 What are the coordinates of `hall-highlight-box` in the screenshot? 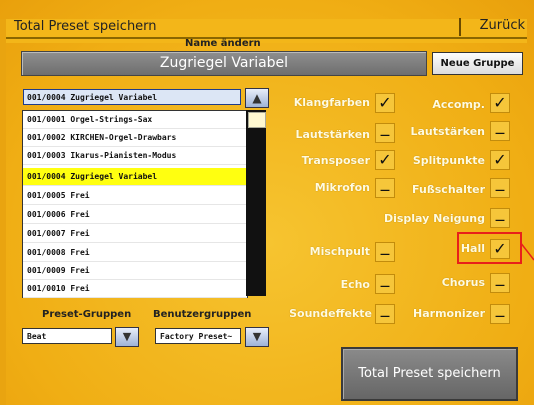 It's located at (489, 248).